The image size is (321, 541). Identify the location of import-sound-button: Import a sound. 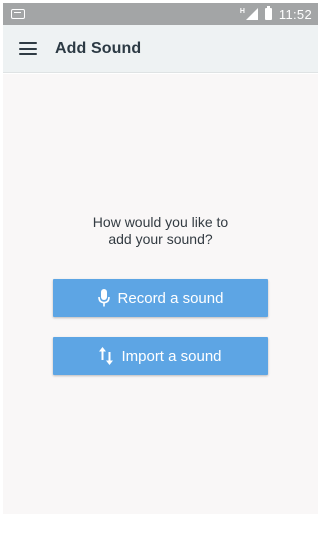
(160, 356).